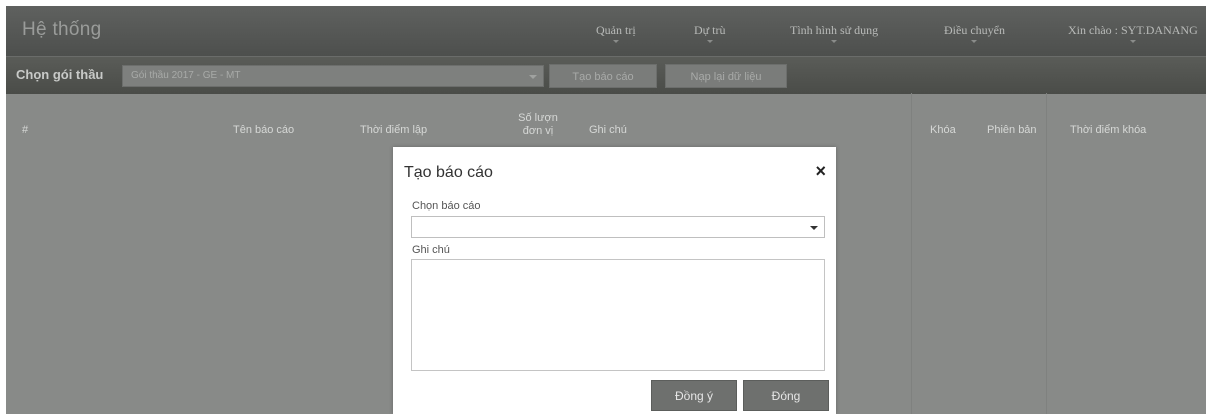 This screenshot has width=1208, height=417. I want to click on package-select-value: Gói thầu 2017 - GE - MT, so click(186, 75).